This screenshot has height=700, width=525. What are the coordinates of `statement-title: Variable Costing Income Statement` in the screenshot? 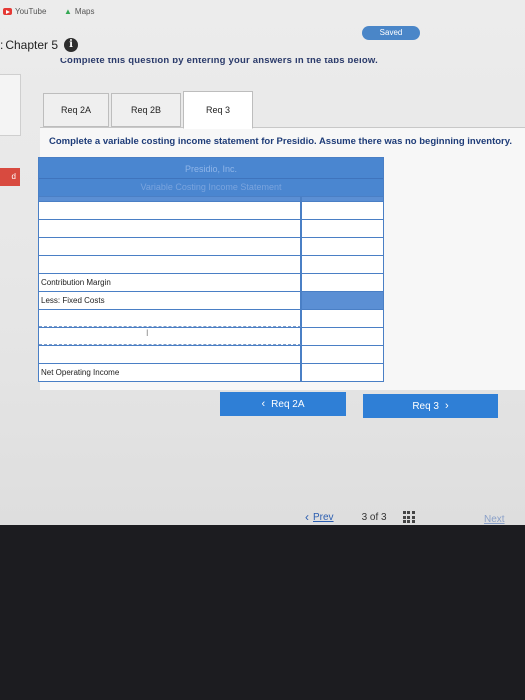 It's located at (211, 187).